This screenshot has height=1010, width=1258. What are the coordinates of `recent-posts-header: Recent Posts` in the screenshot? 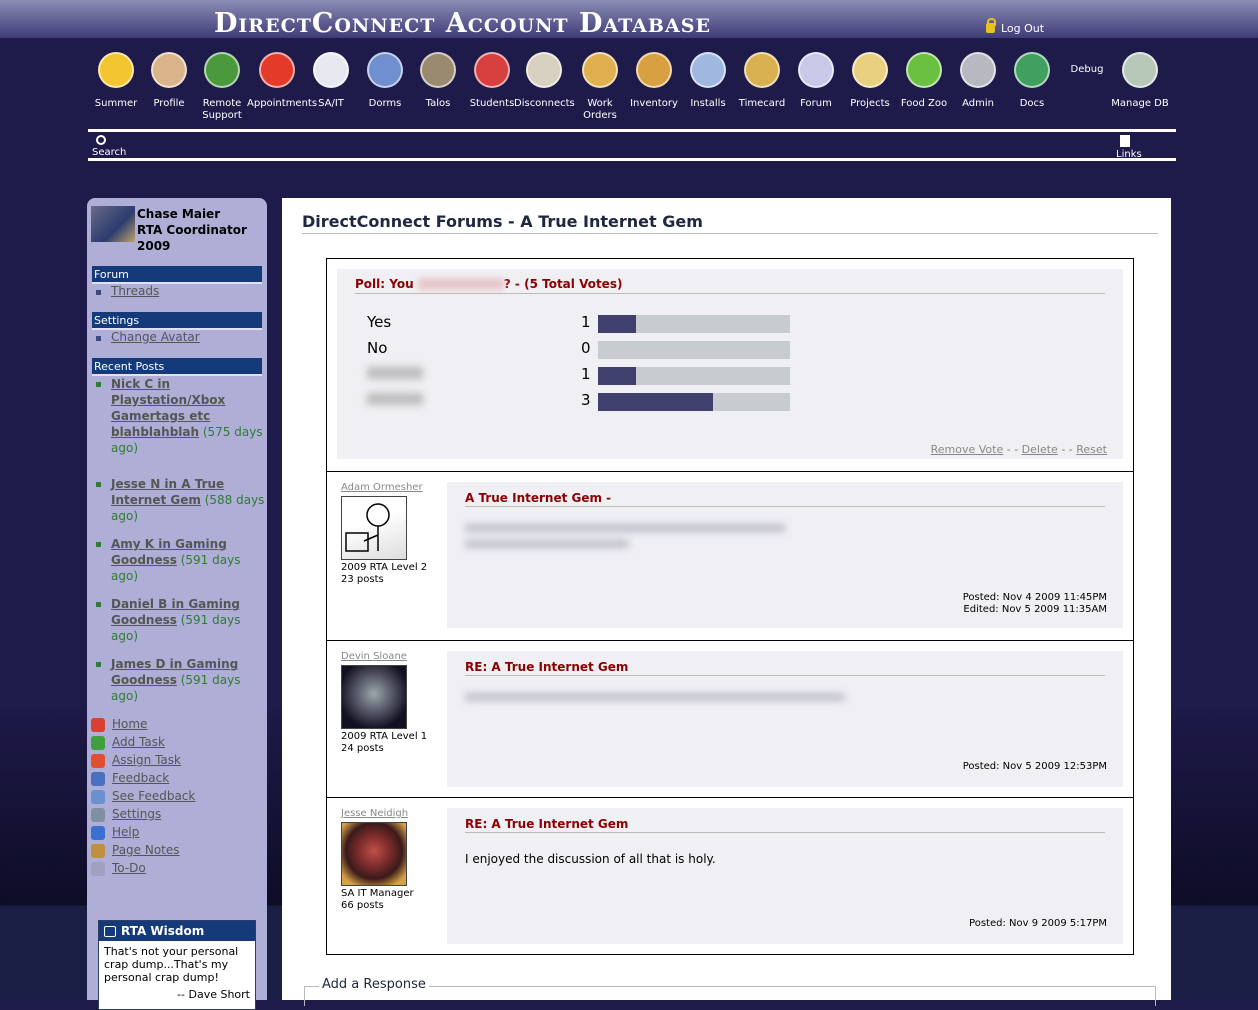 It's located at (177, 367).